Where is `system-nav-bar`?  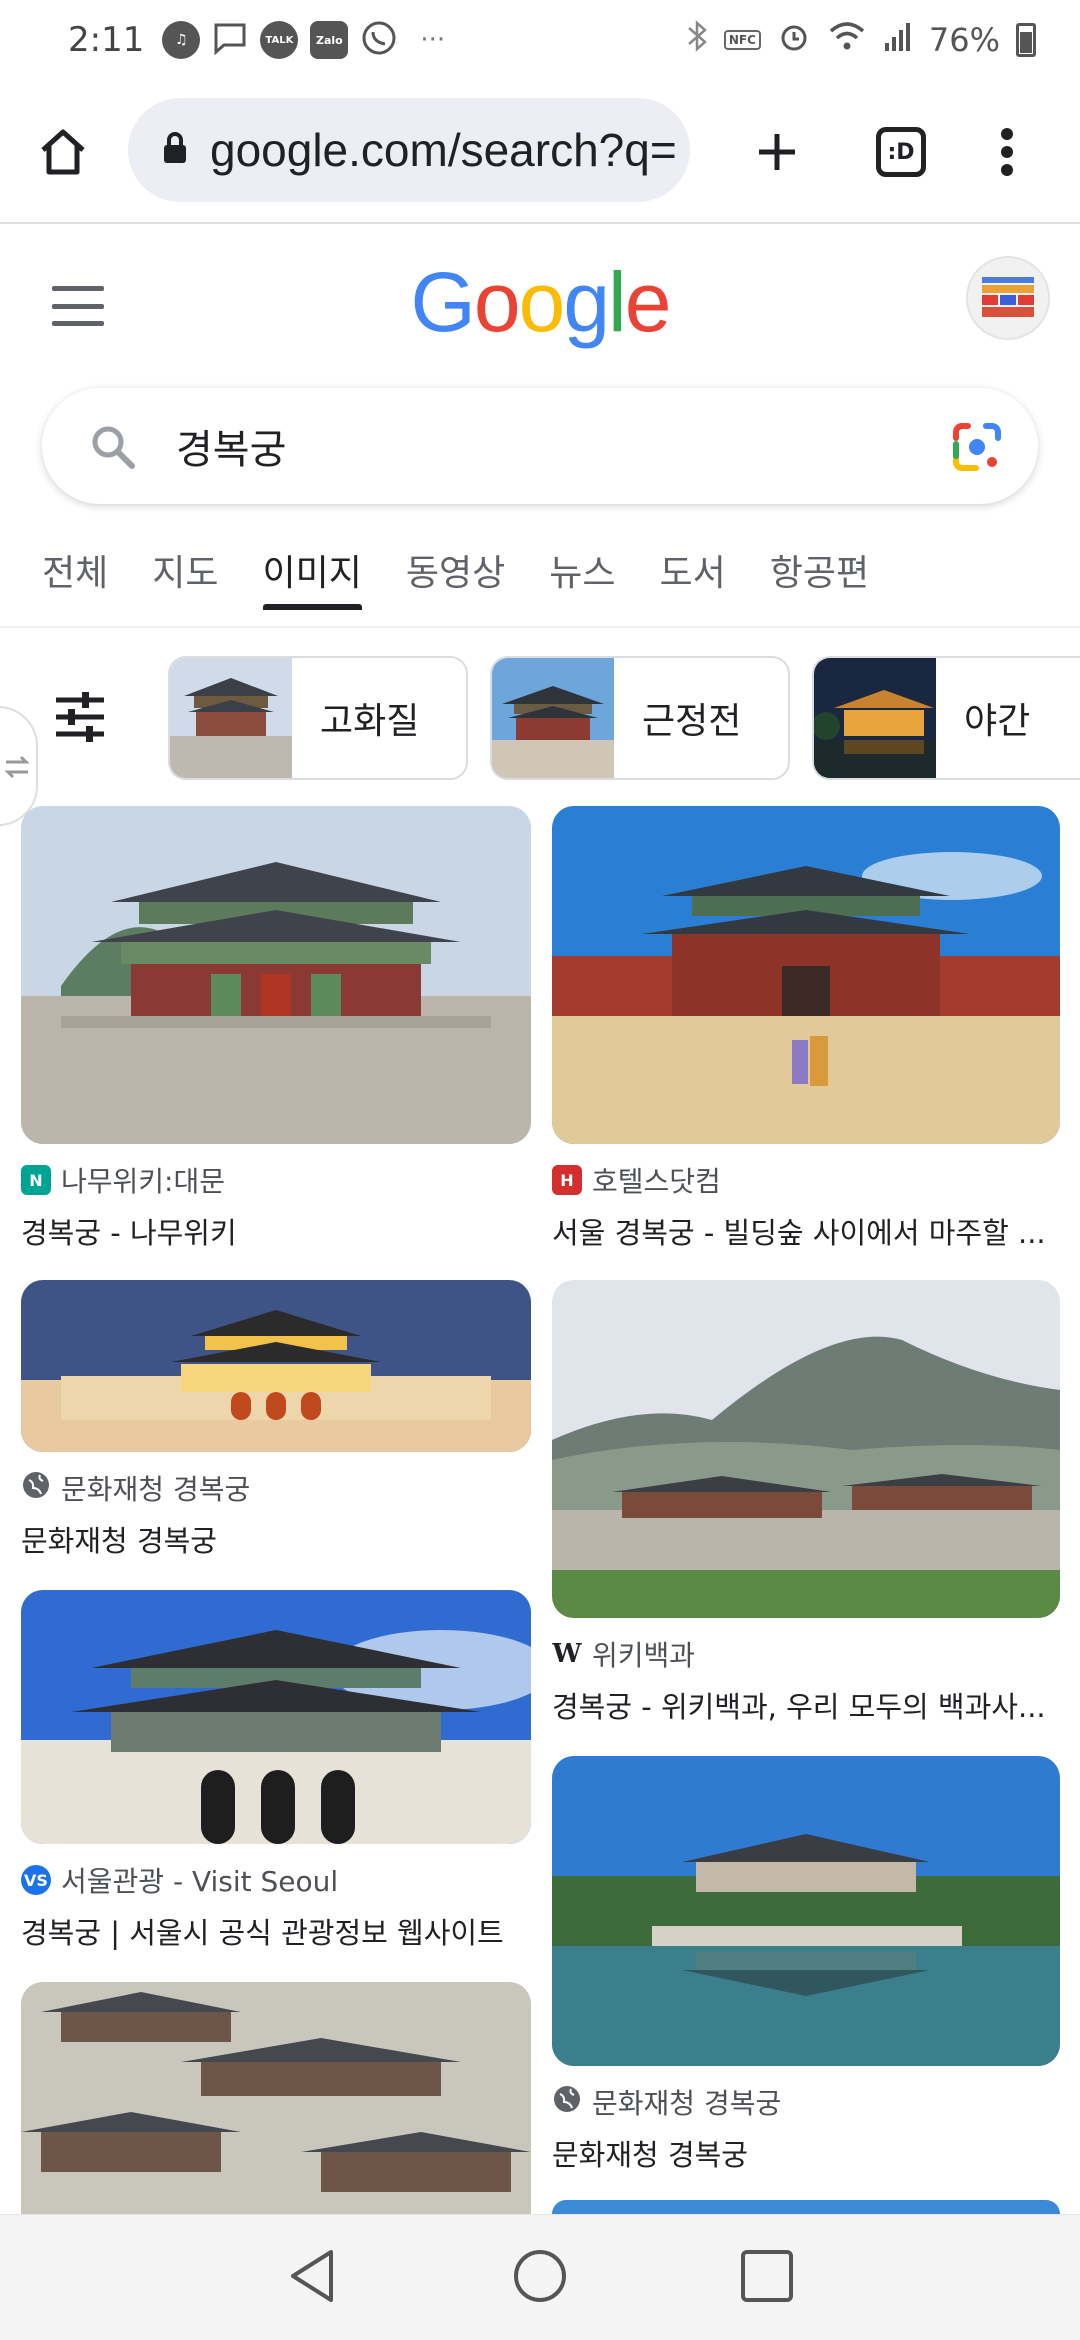
system-nav-bar is located at coordinates (540, 2277).